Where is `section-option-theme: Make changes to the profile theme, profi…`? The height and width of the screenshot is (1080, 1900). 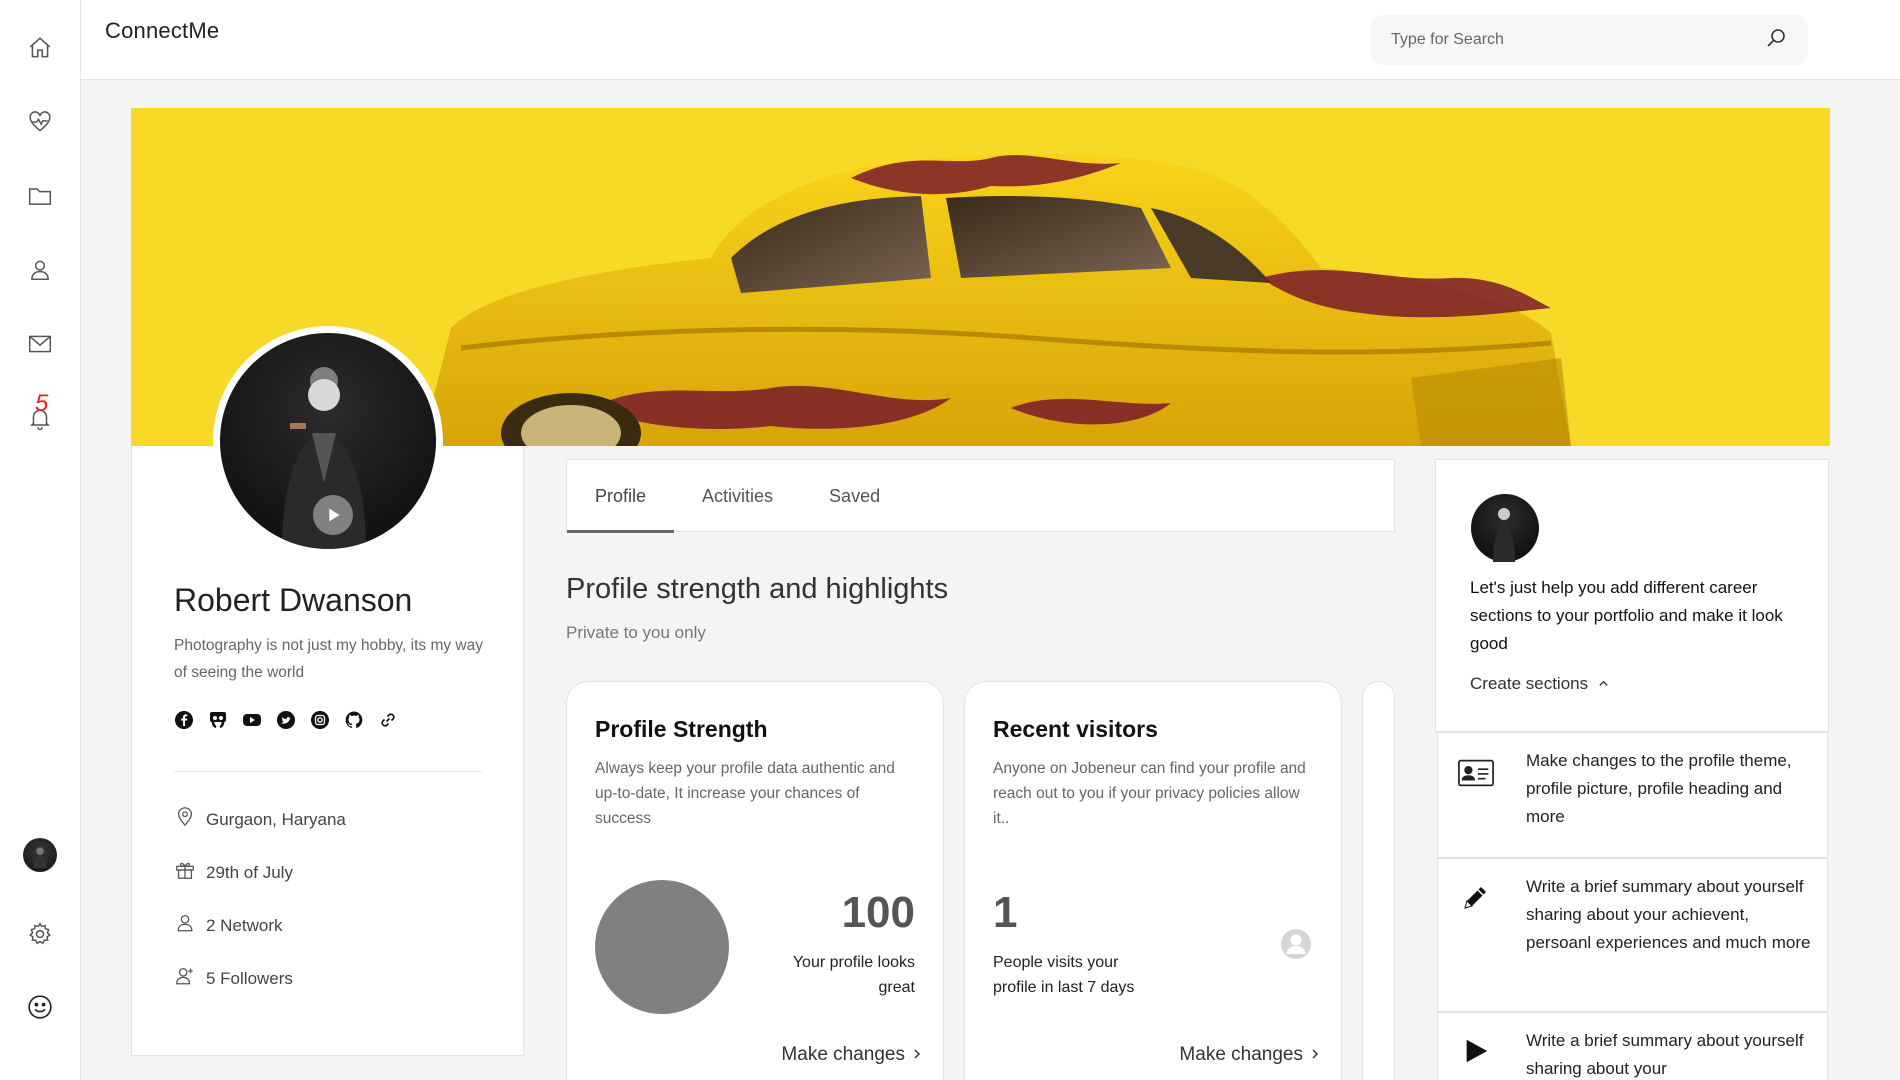
section-option-theme: Make changes to the profile theme, profi… is located at coordinates (1632, 795).